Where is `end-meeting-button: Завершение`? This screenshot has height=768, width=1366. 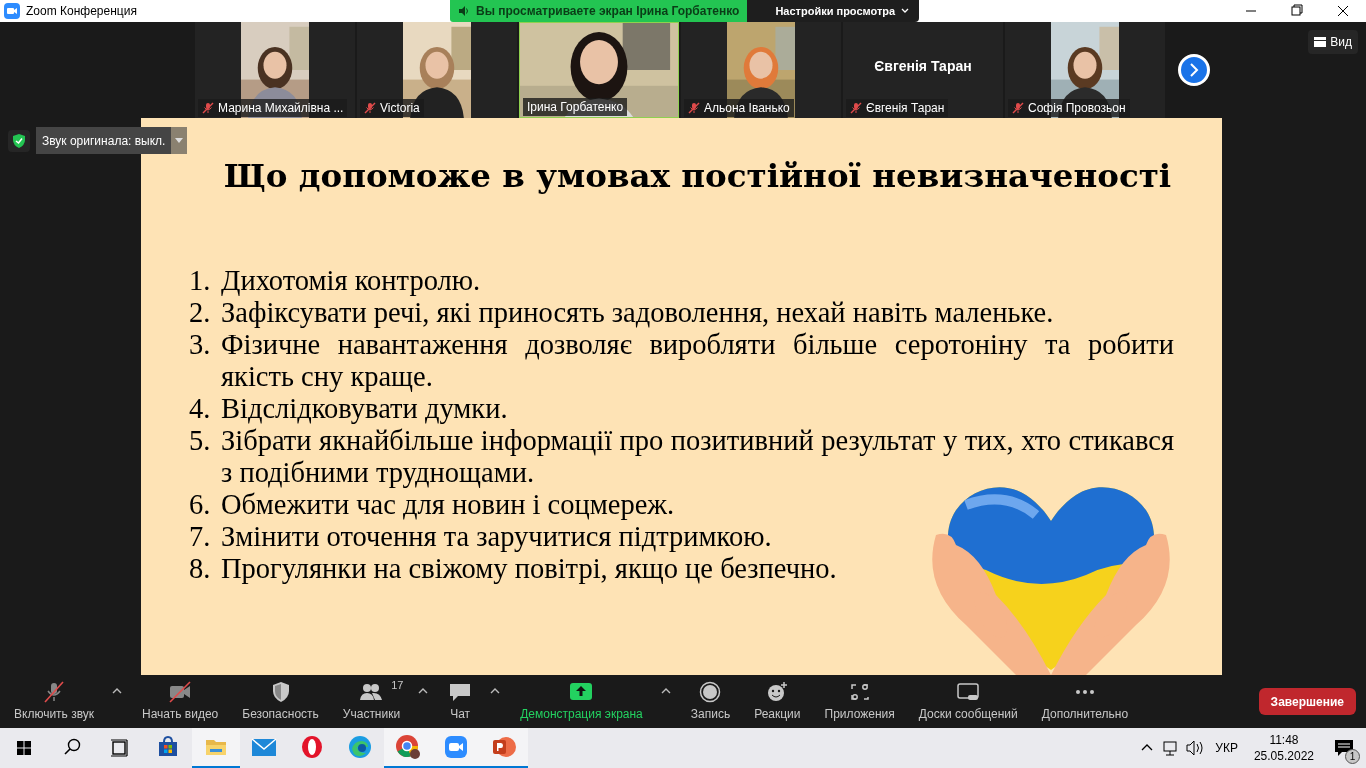 end-meeting-button: Завершение is located at coordinates (1307, 701).